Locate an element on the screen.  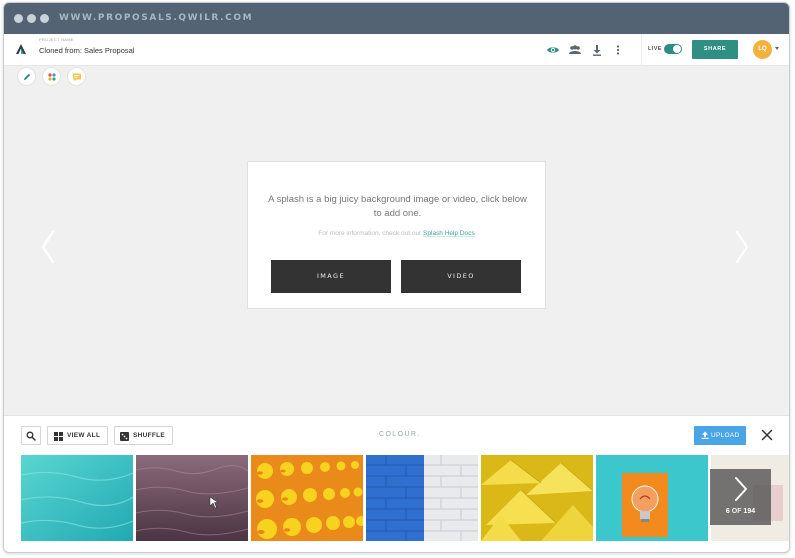
upload-icon is located at coordinates (705, 435).